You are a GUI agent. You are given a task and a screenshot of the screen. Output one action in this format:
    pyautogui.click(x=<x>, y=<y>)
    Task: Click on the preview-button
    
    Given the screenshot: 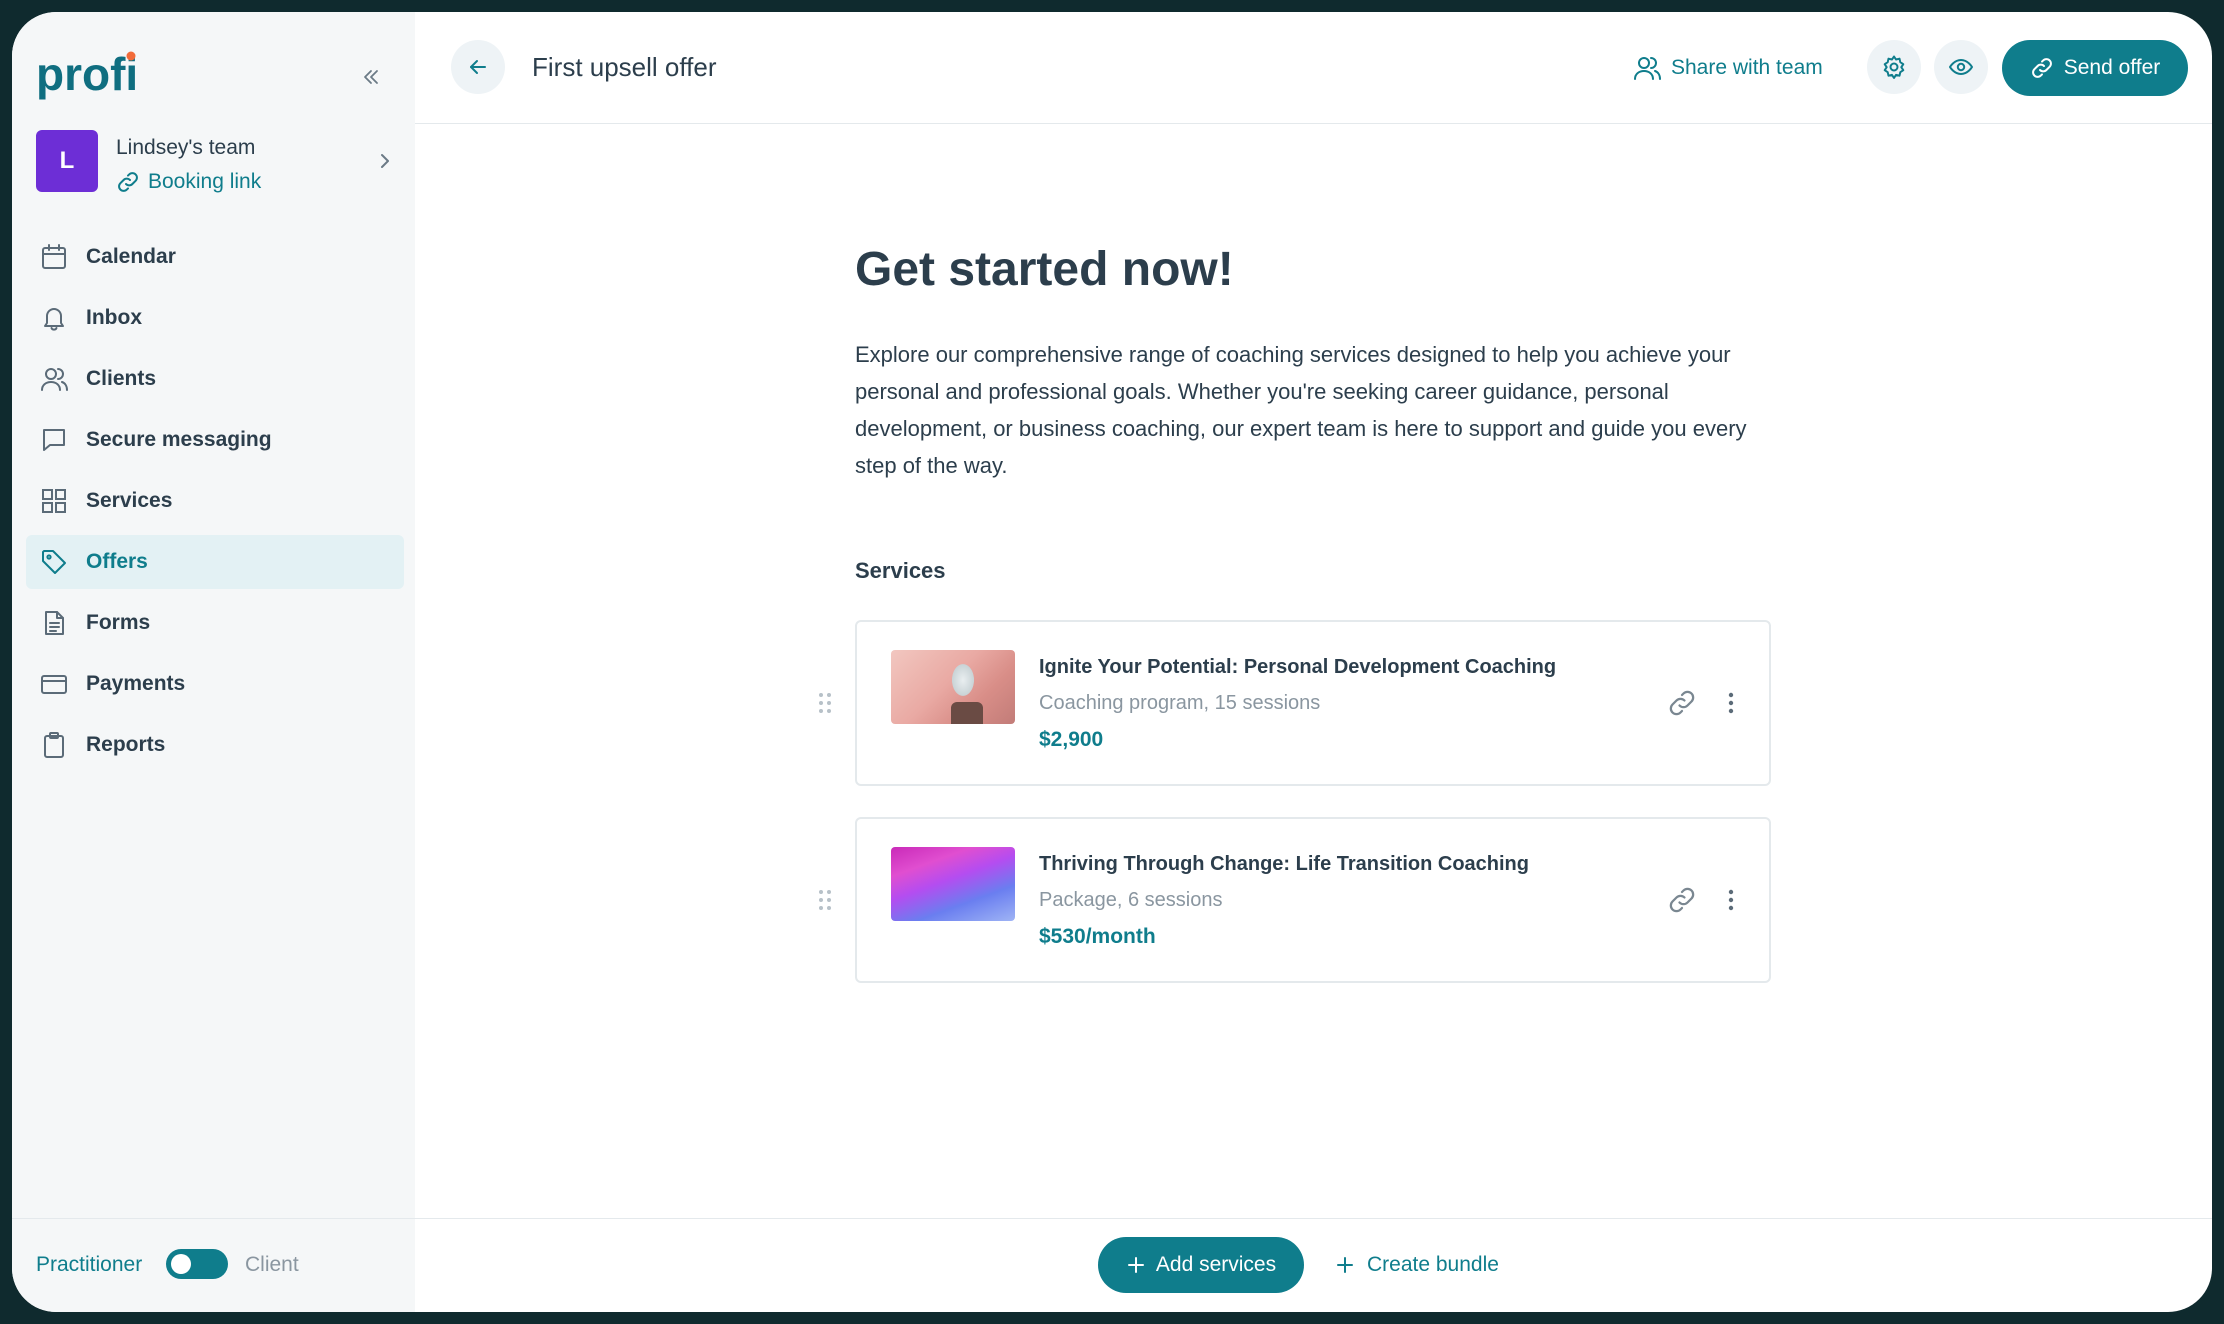 What is the action you would take?
    pyautogui.click(x=1961, y=67)
    